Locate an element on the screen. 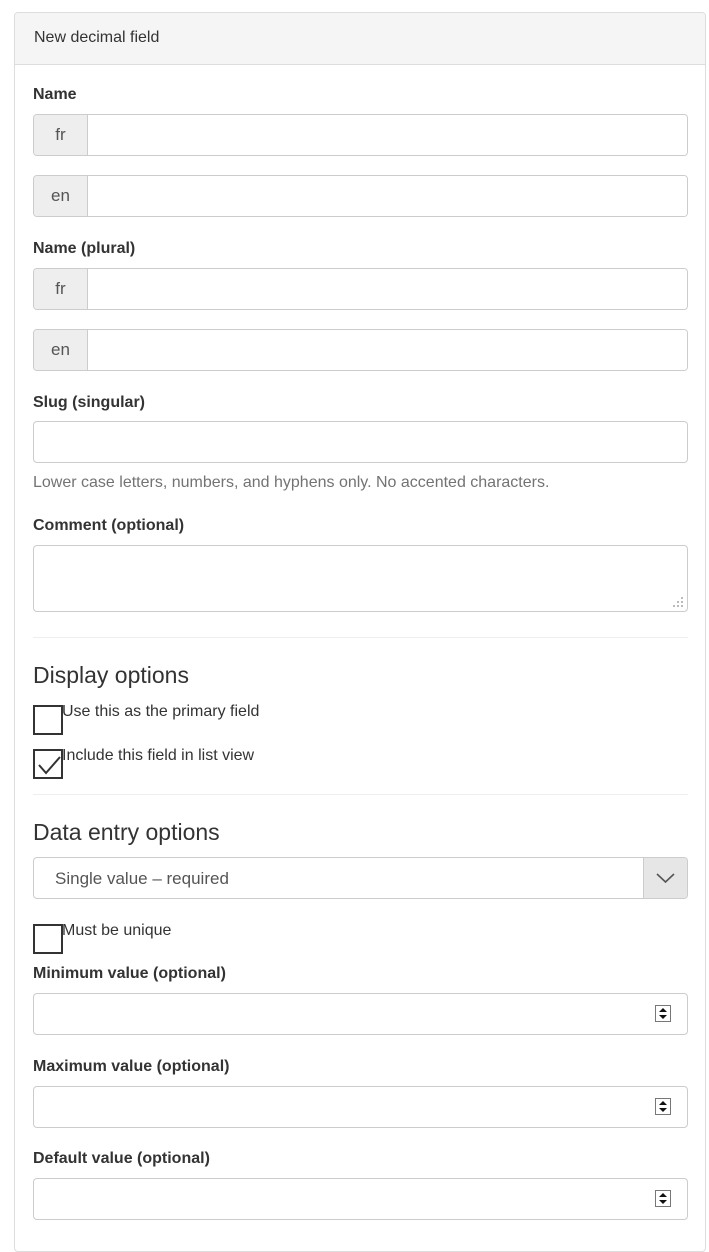 This screenshot has height=1252, width=709. list-view-checkbox is located at coordinates (48, 764).